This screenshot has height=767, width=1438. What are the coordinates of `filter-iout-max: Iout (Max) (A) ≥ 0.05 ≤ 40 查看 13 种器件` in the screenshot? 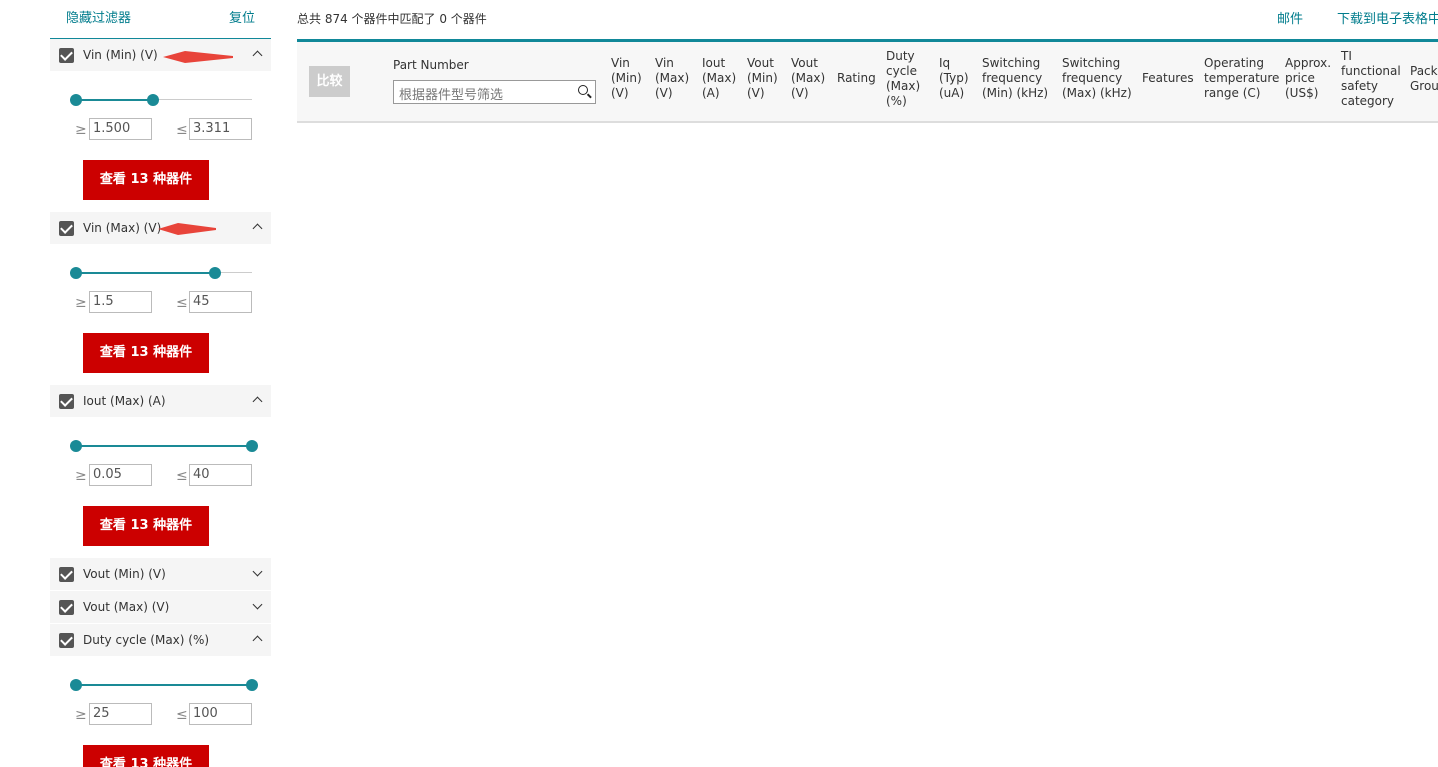 It's located at (160, 471).